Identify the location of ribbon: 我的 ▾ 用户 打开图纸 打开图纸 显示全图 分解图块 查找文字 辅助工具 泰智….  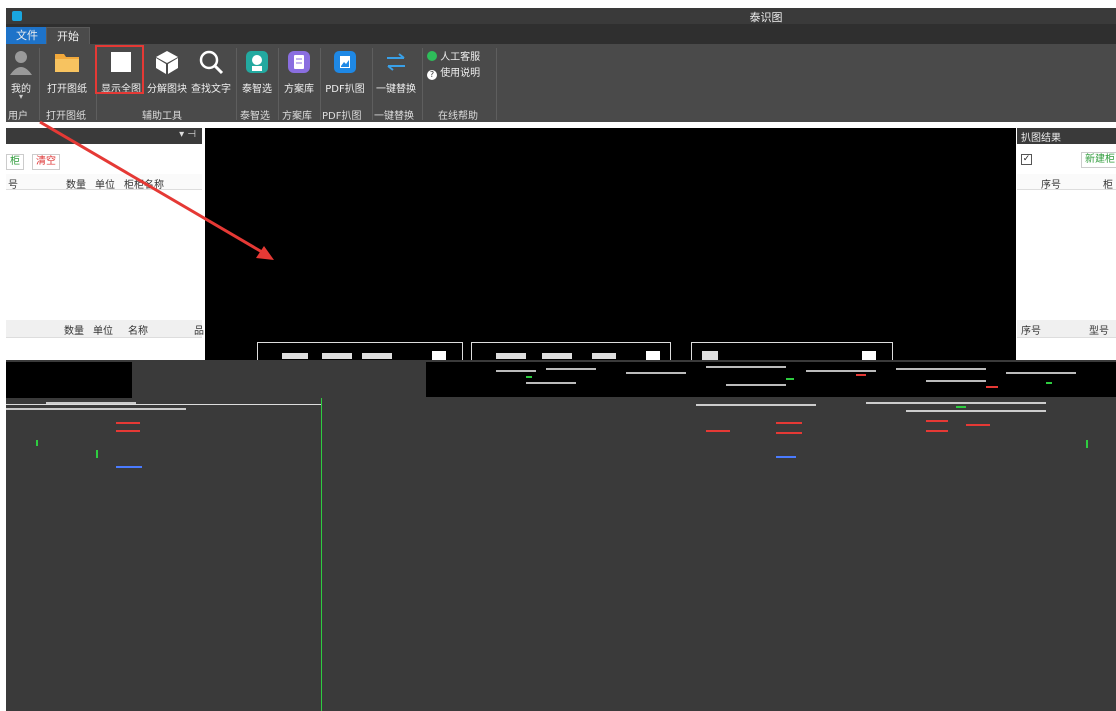
(561, 83).